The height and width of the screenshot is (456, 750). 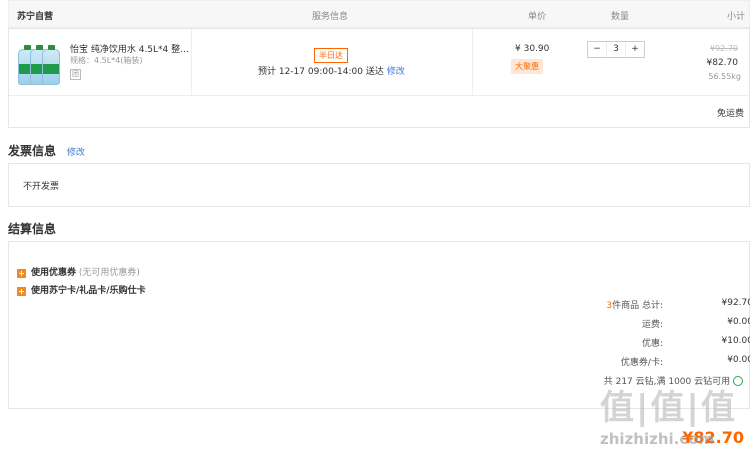 I want to click on service-column-header: 服务信息, so click(x=330, y=17).